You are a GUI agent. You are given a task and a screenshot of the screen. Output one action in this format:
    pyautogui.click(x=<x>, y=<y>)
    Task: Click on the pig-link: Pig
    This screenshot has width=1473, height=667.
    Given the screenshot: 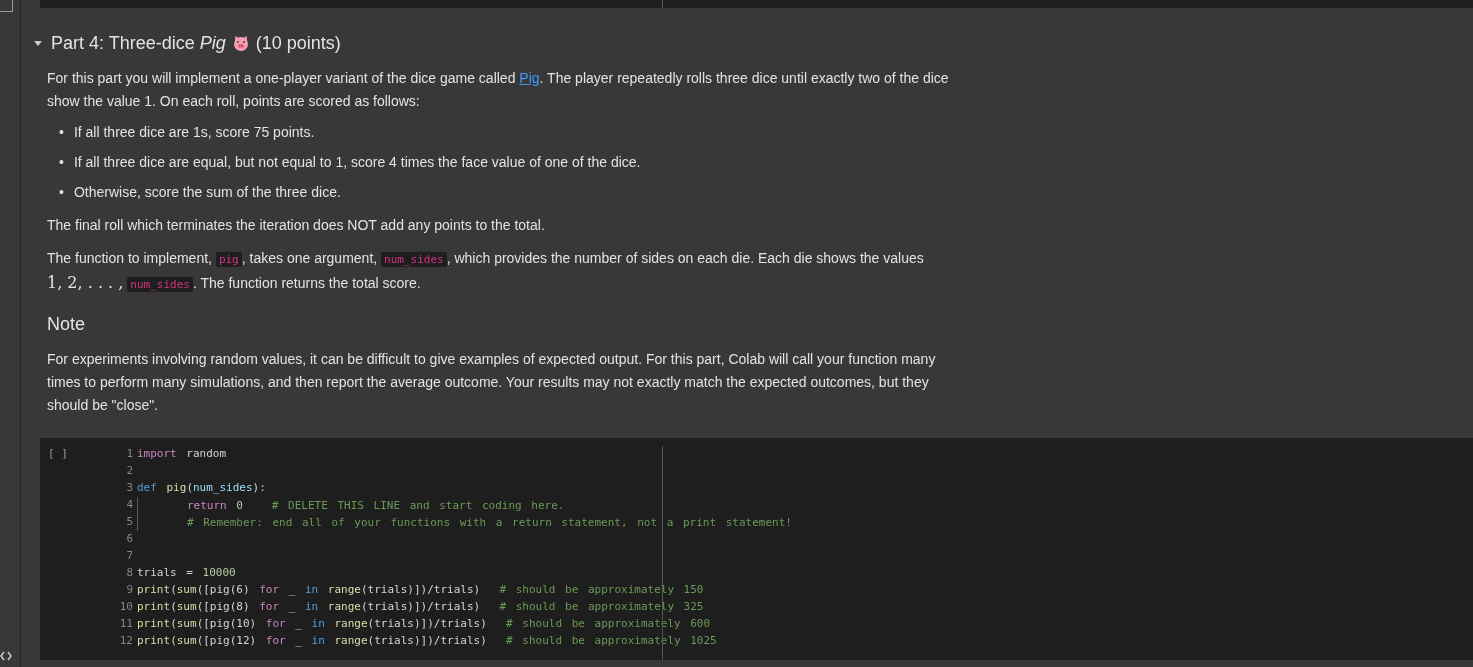 What is the action you would take?
    pyautogui.click(x=529, y=77)
    